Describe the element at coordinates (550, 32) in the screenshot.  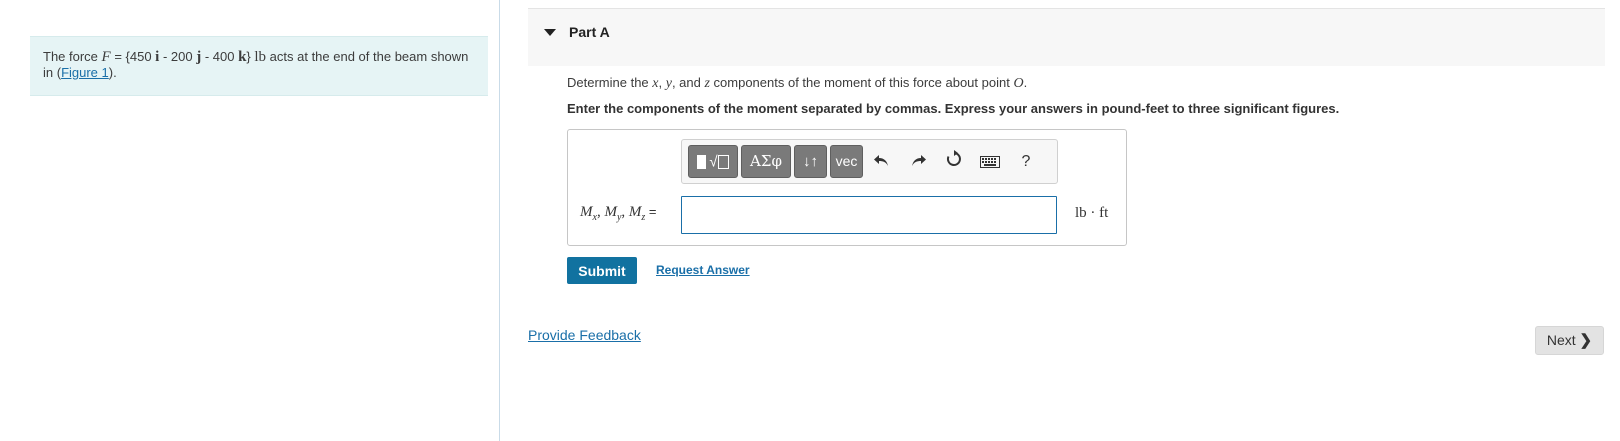
I see `triangle-down-icon` at that location.